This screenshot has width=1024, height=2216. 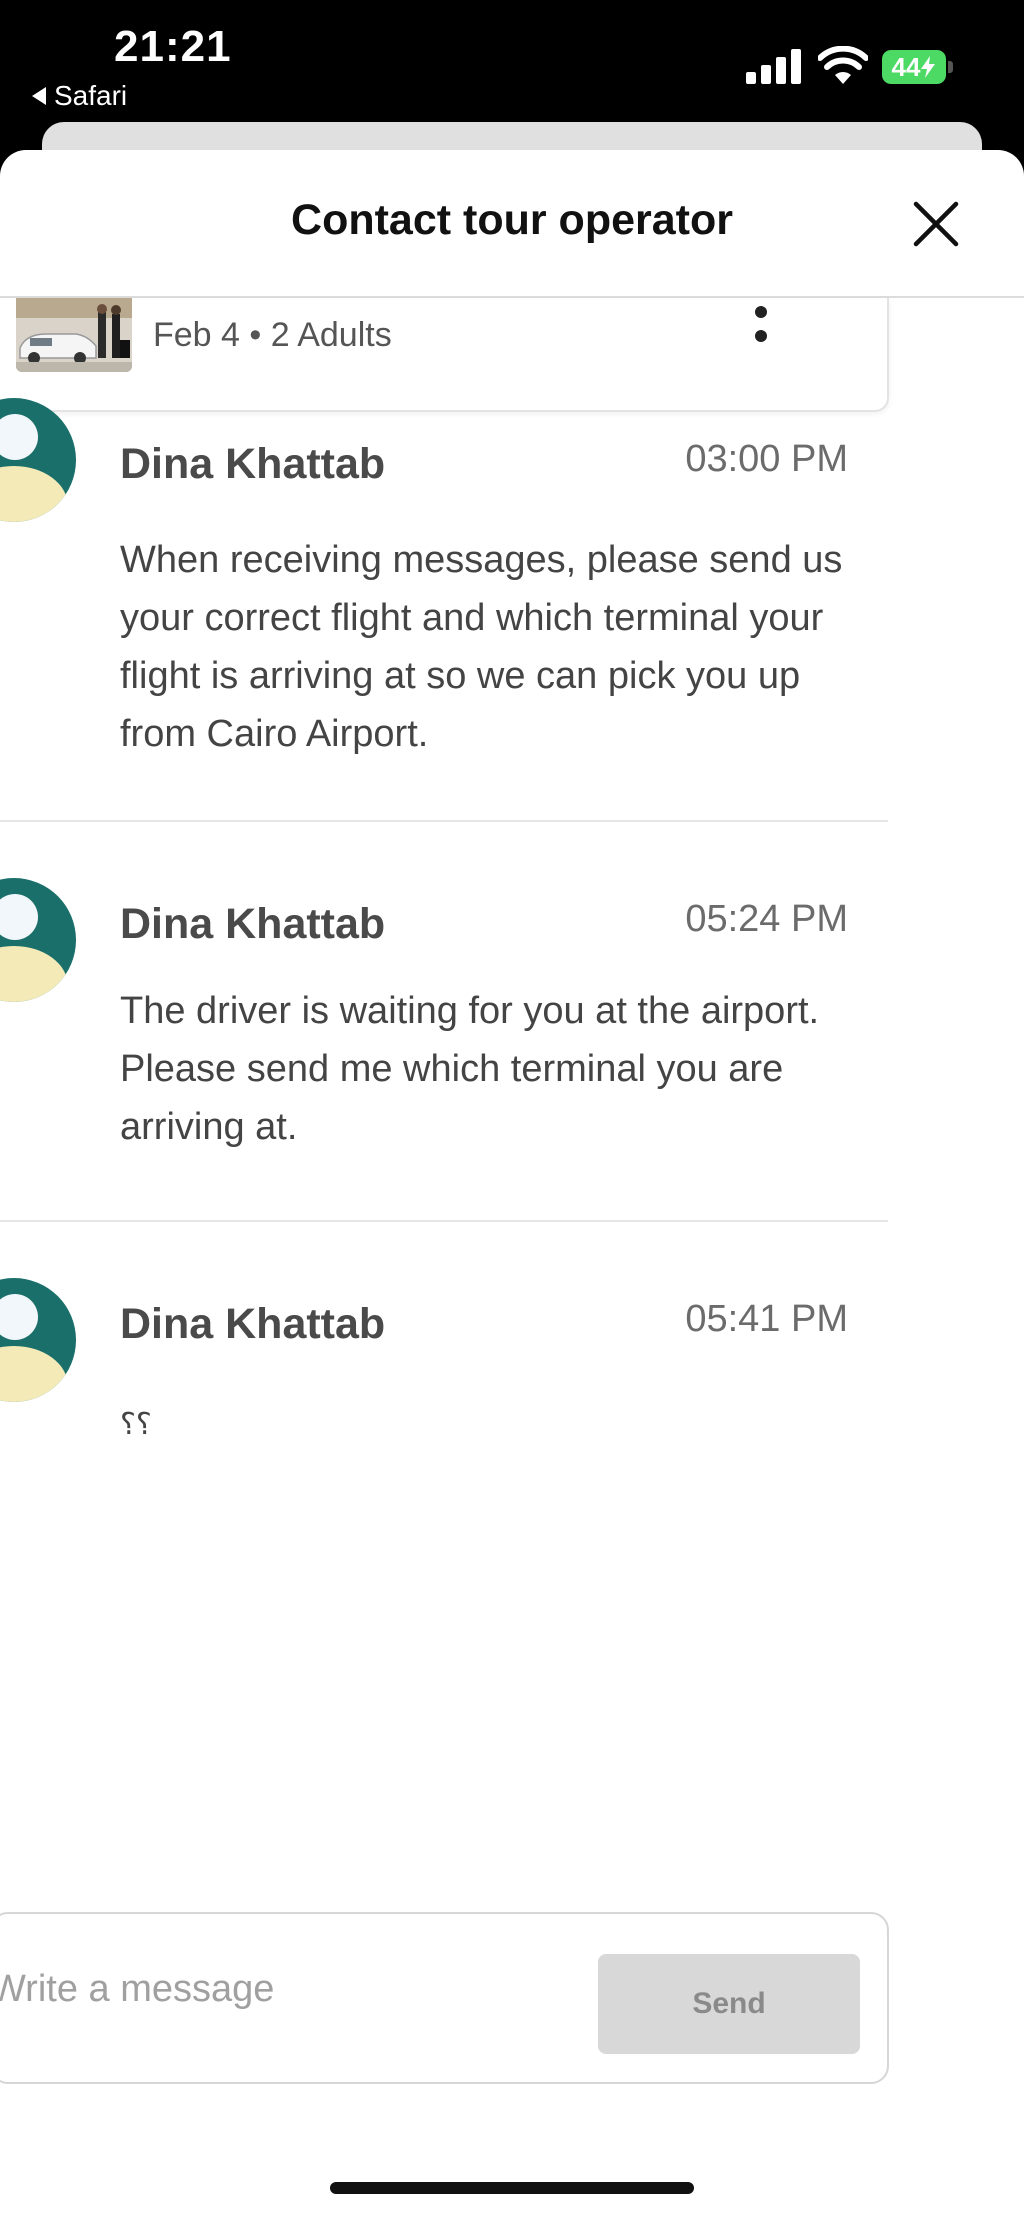 What do you see at coordinates (74, 335) in the screenshot?
I see `tour-thumbnail` at bounding box center [74, 335].